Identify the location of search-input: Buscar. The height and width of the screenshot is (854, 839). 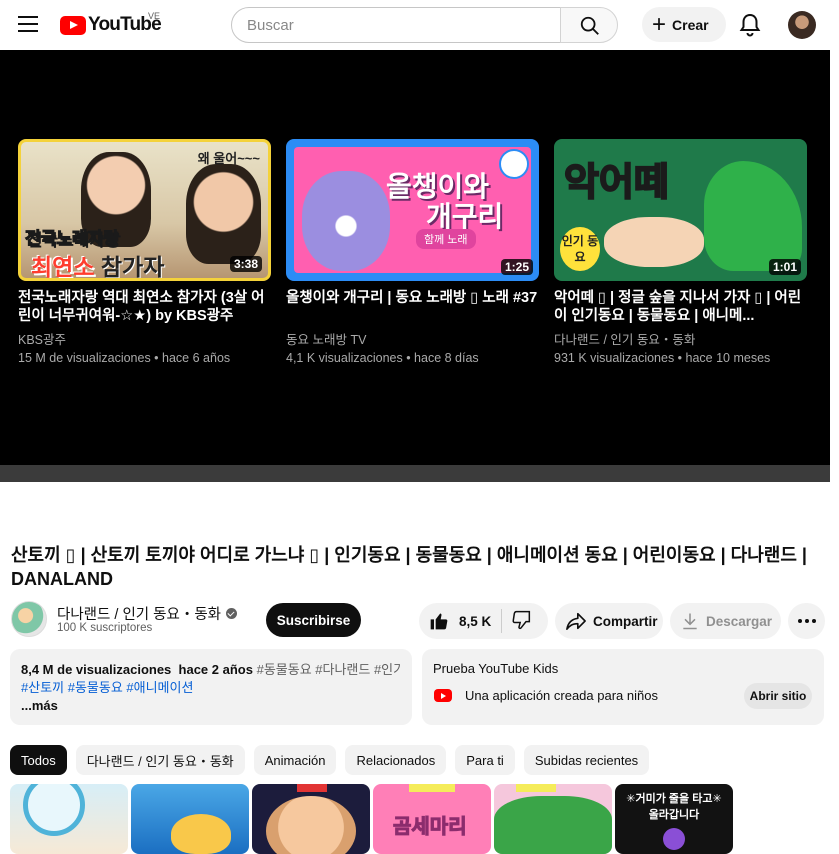
(396, 25).